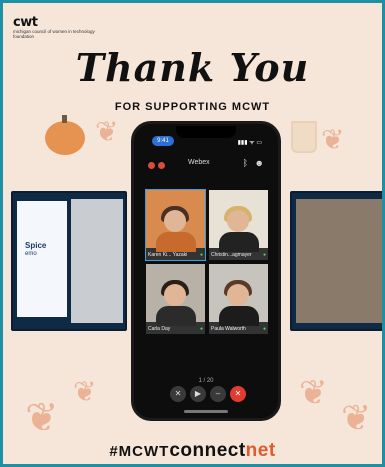 This screenshot has height=467, width=385. Describe the element at coordinates (198, 394) in the screenshot. I see `video-off-icon: ▶` at that location.